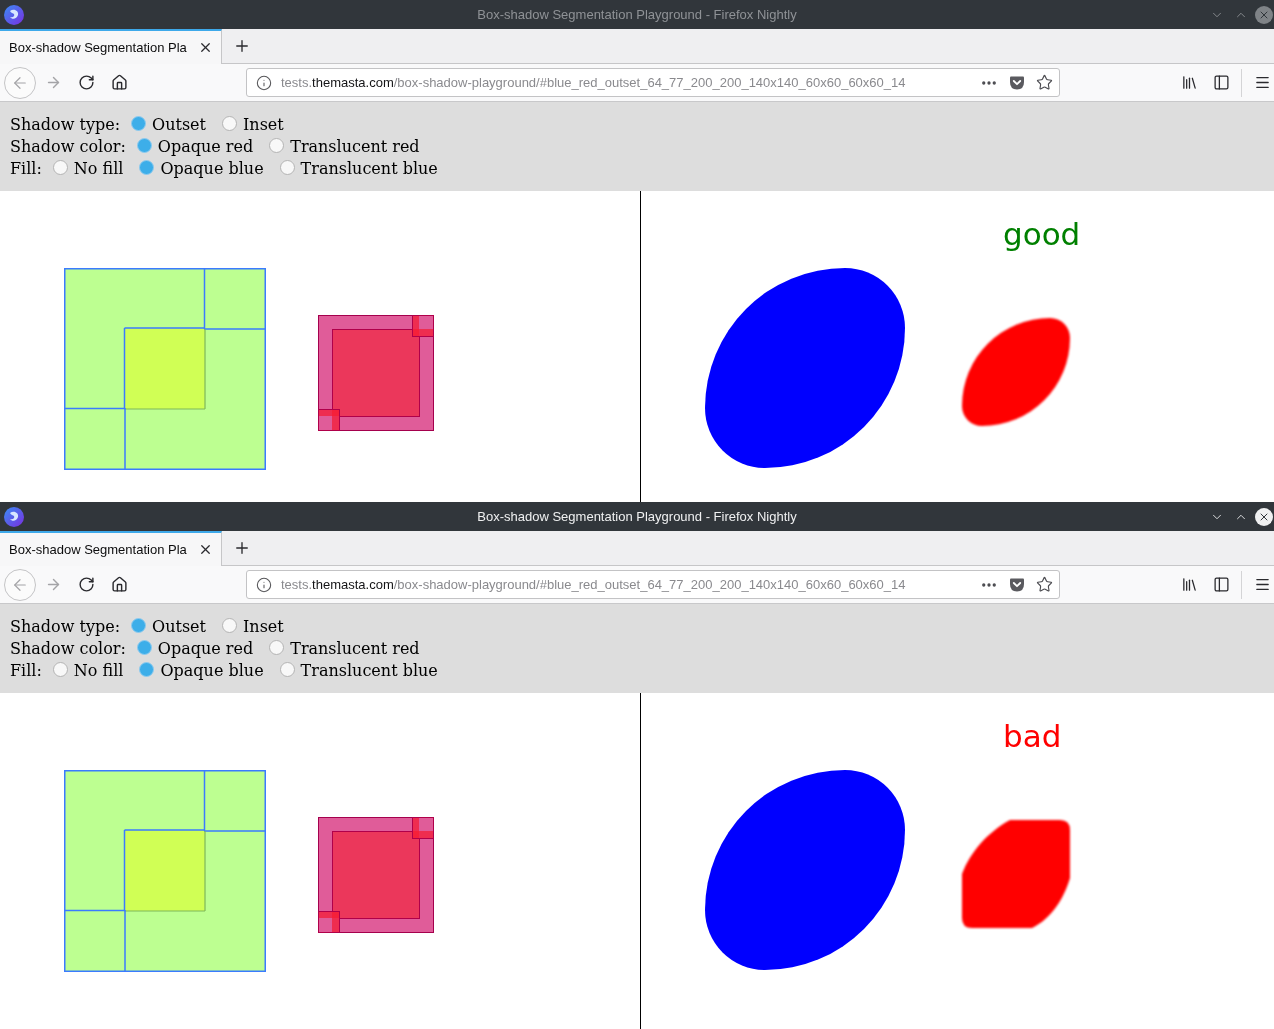 This screenshot has width=1274, height=1029. What do you see at coordinates (1042, 234) in the screenshot?
I see `verdict-text: good` at bounding box center [1042, 234].